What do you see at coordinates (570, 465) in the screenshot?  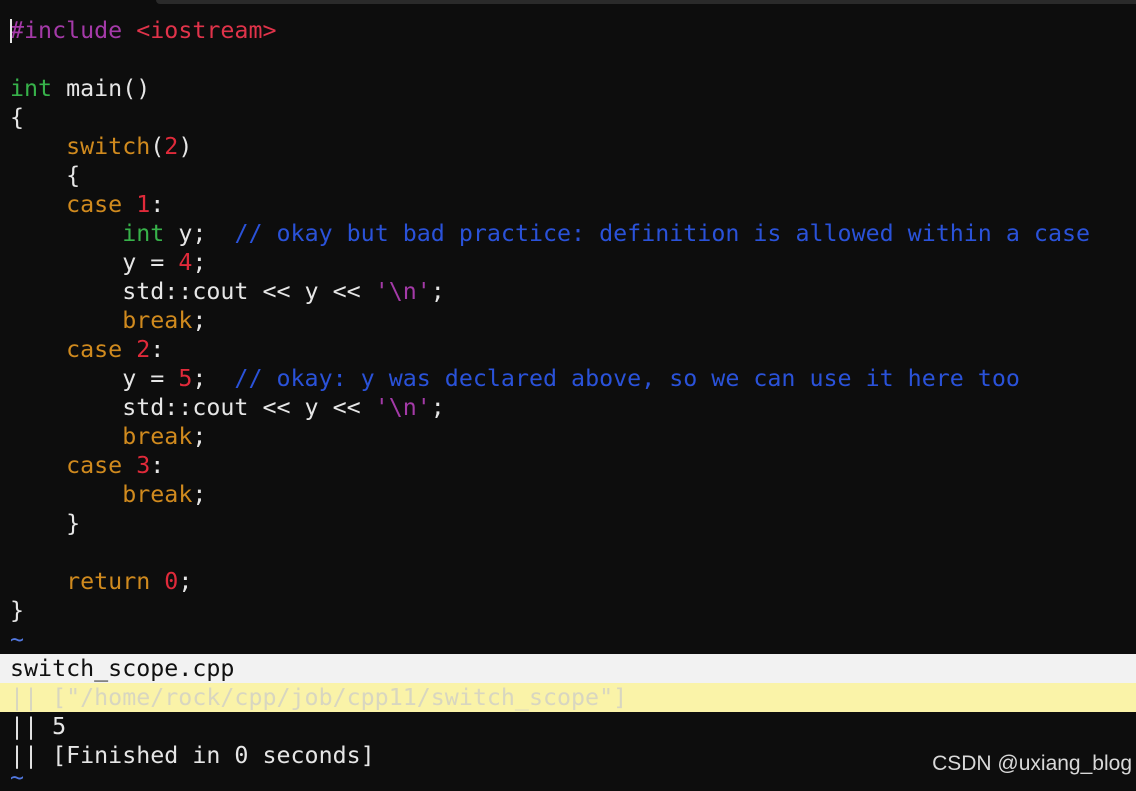 I see `code-line: case 3:` at bounding box center [570, 465].